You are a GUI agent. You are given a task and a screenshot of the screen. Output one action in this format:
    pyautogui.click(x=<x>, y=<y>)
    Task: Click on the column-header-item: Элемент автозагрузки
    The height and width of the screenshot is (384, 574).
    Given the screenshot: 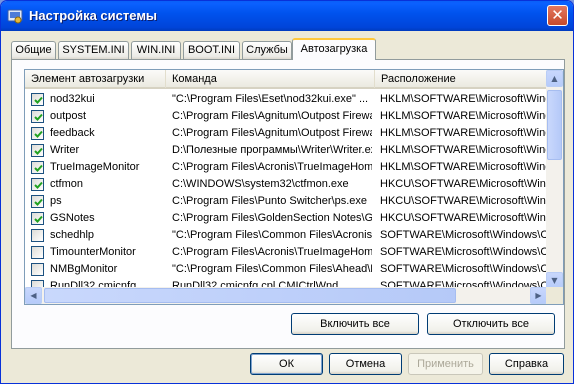 What is the action you would take?
    pyautogui.click(x=95, y=79)
    